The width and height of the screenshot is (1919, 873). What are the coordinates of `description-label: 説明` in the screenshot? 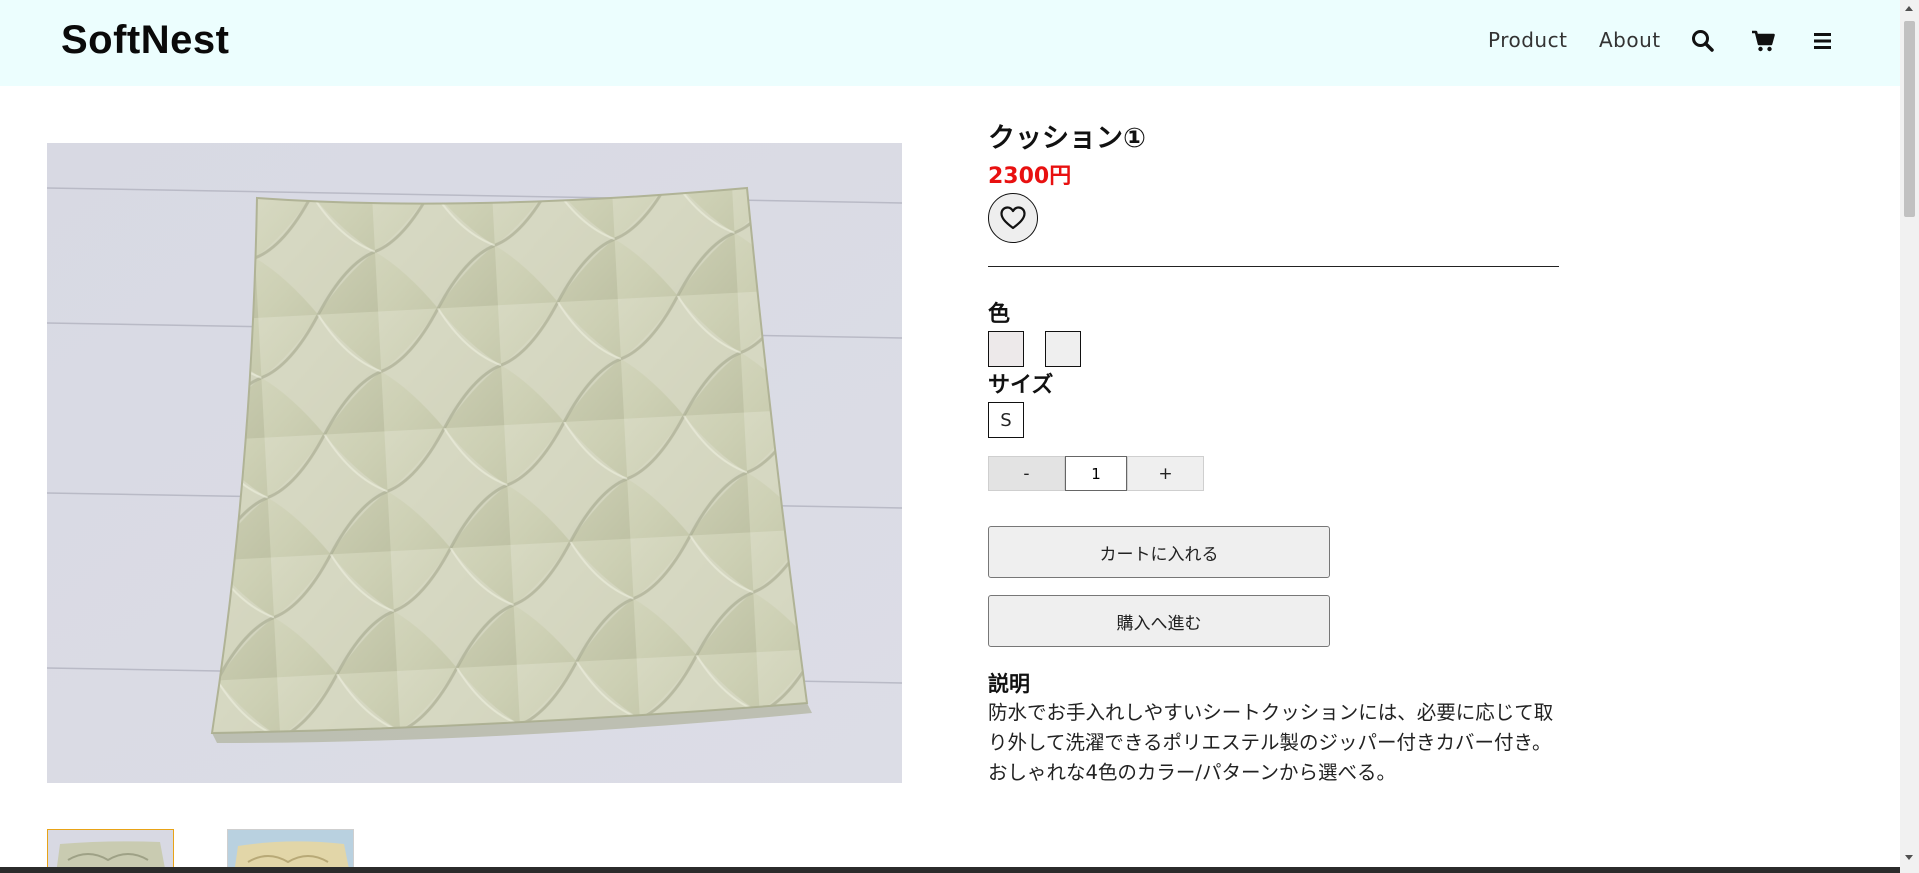 It's located at (1009, 684).